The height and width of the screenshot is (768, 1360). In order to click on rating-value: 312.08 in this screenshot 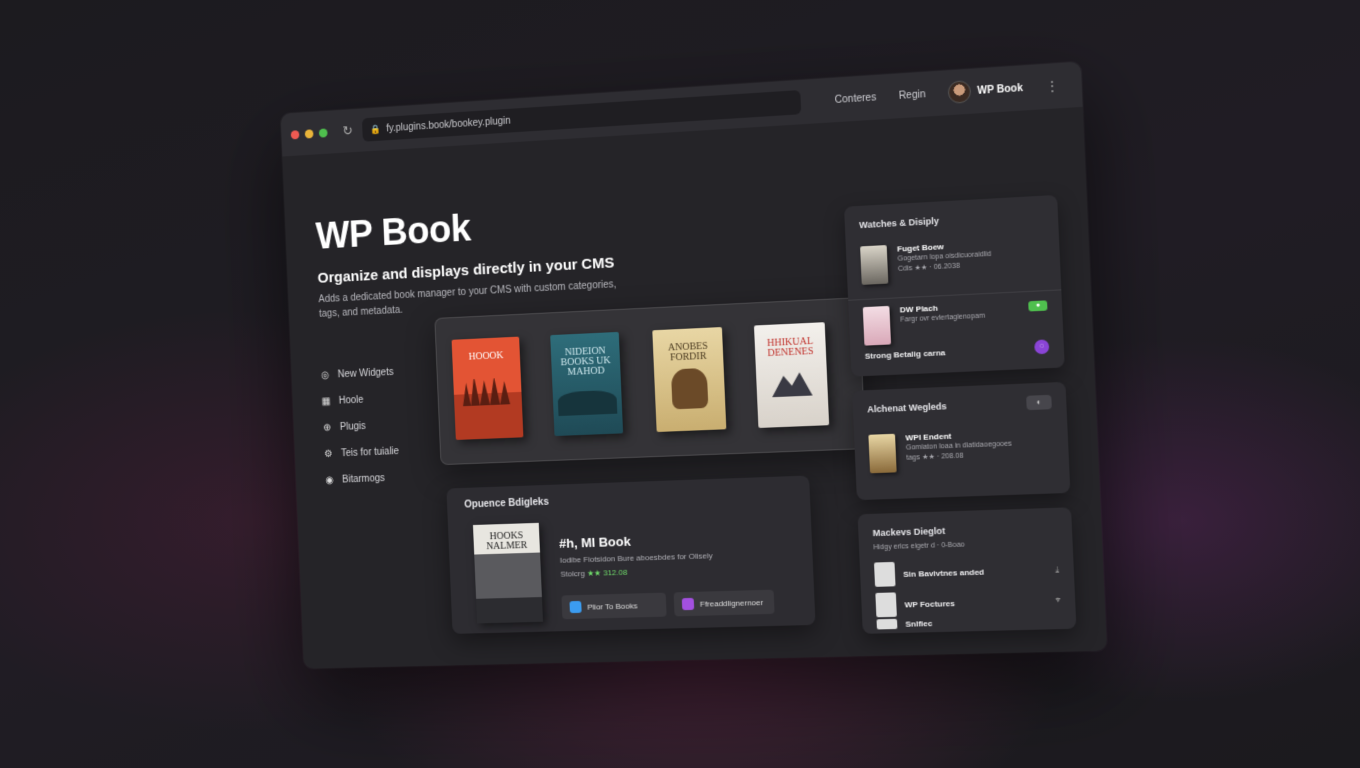, I will do `click(615, 573)`.